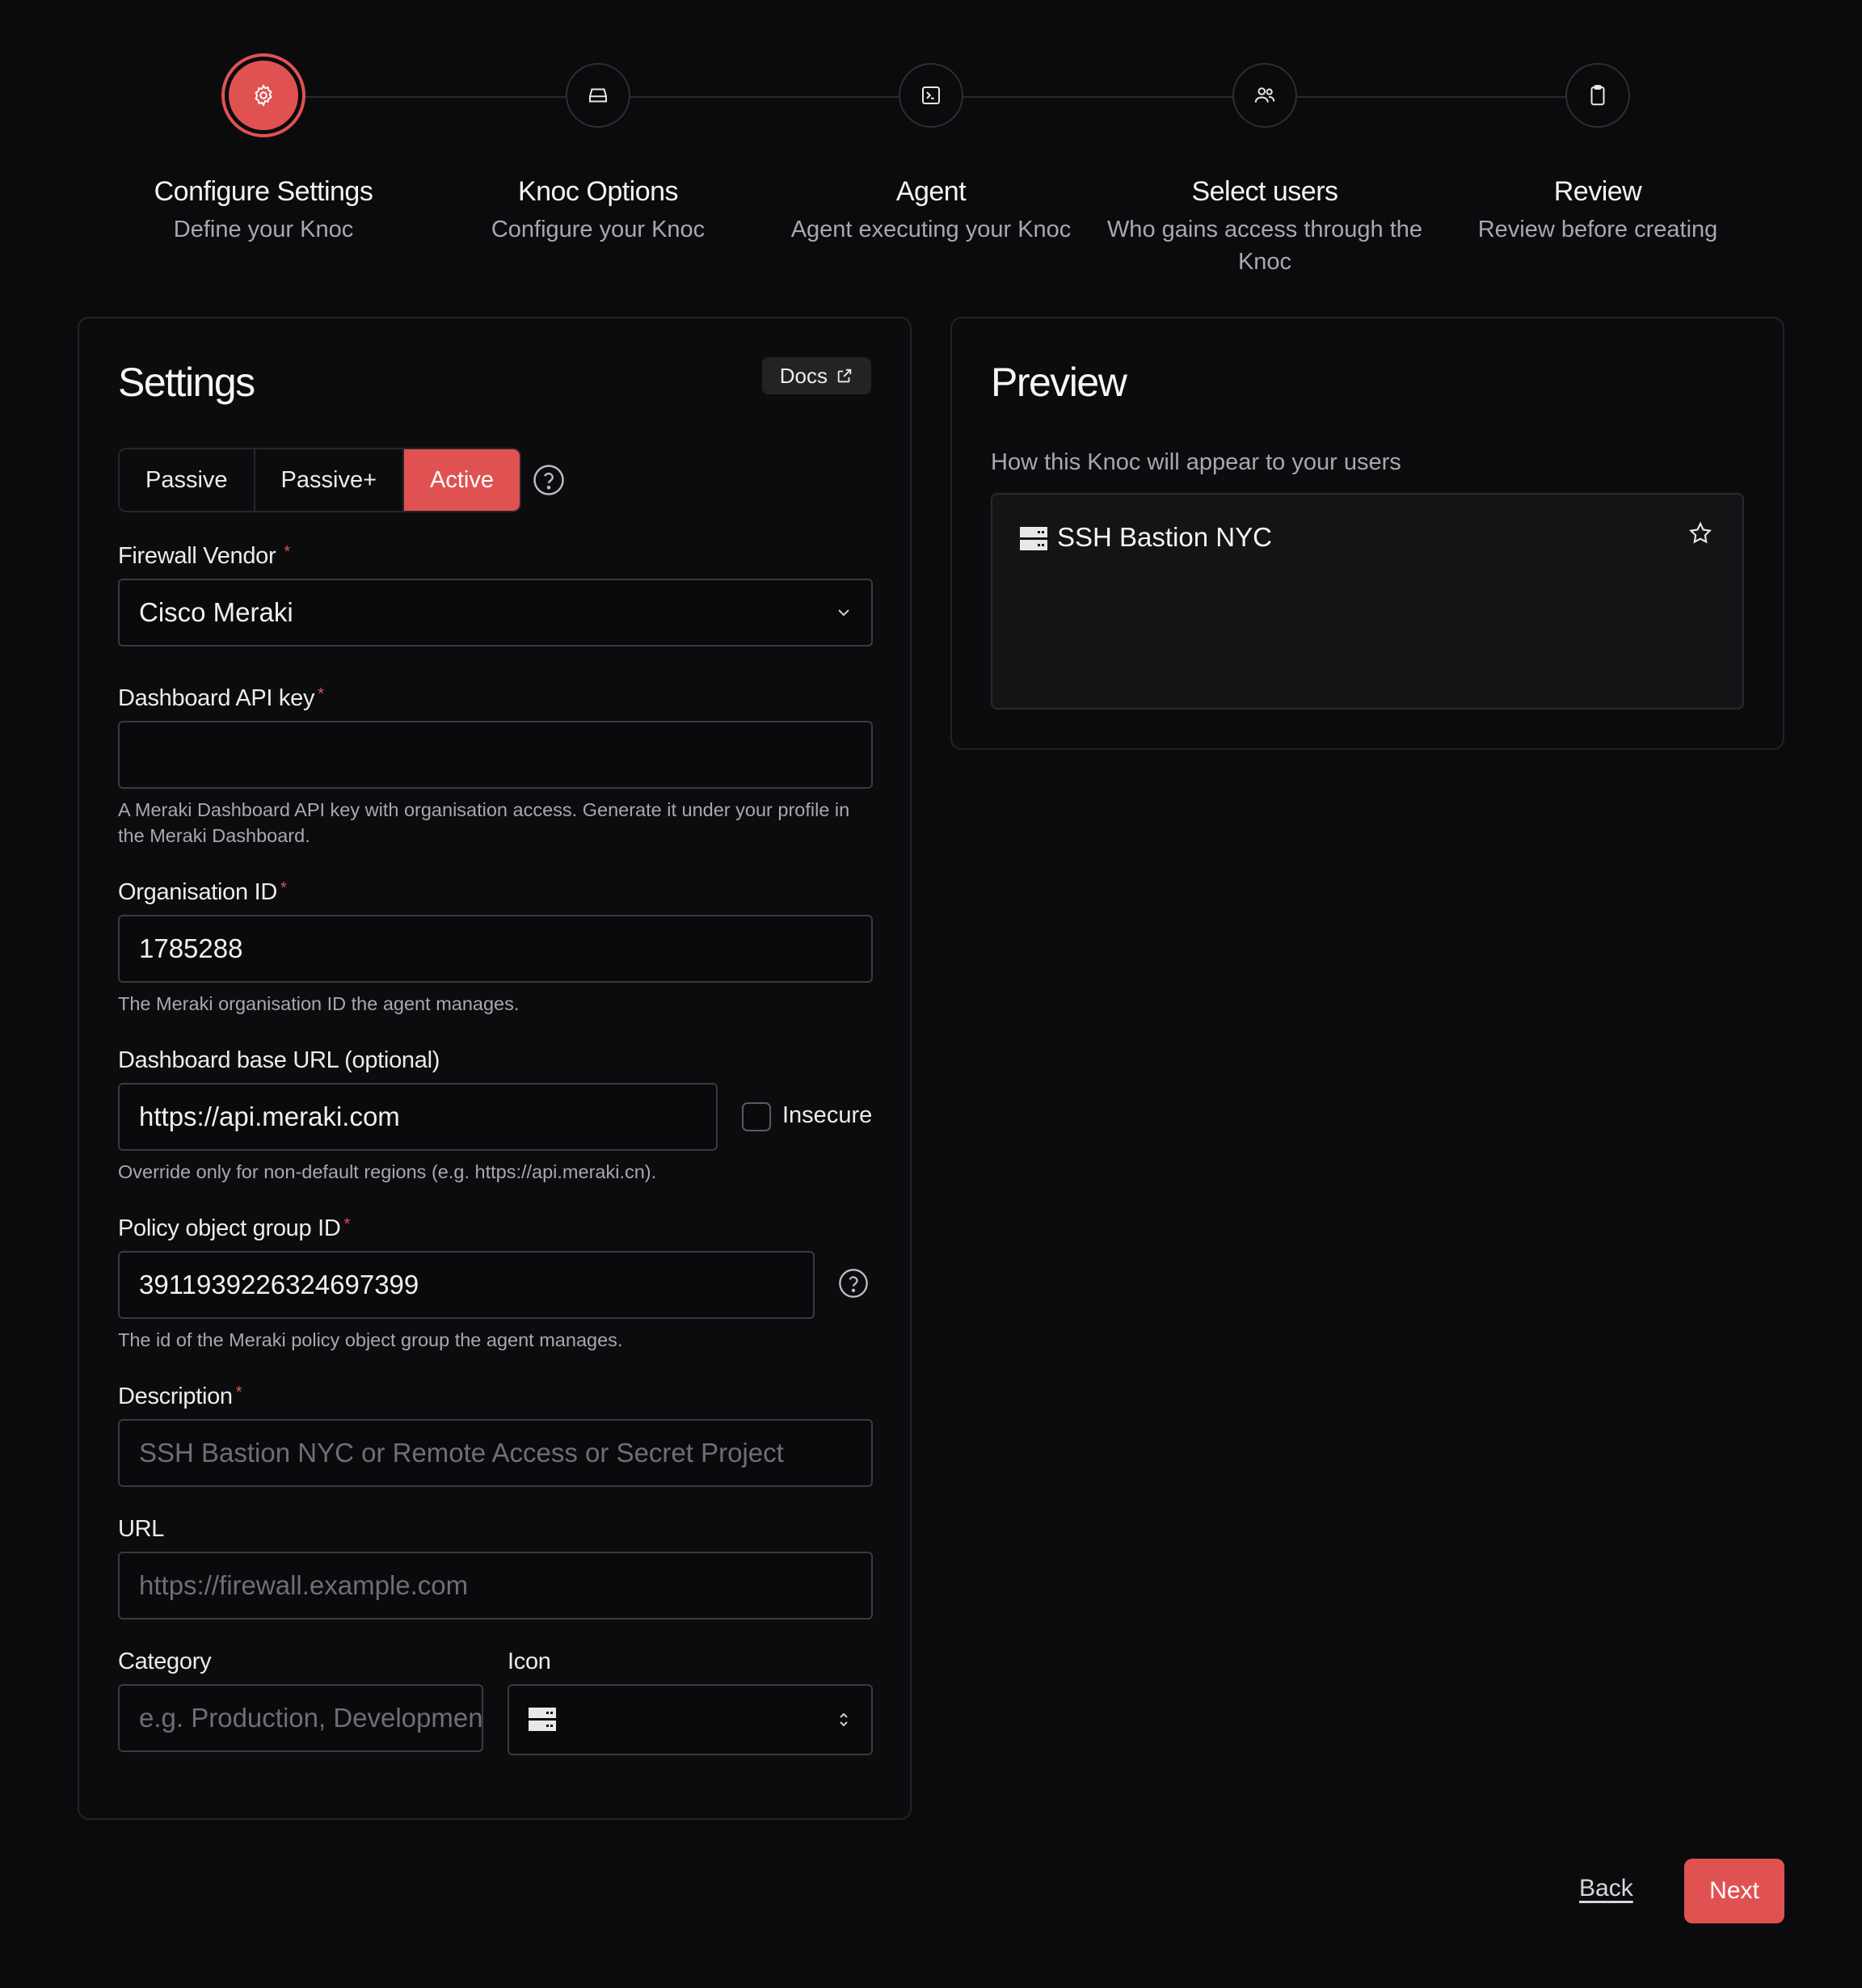 The width and height of the screenshot is (1862, 1988). What do you see at coordinates (1367, 601) in the screenshot?
I see `preview-card: SSH Bastion NYC` at bounding box center [1367, 601].